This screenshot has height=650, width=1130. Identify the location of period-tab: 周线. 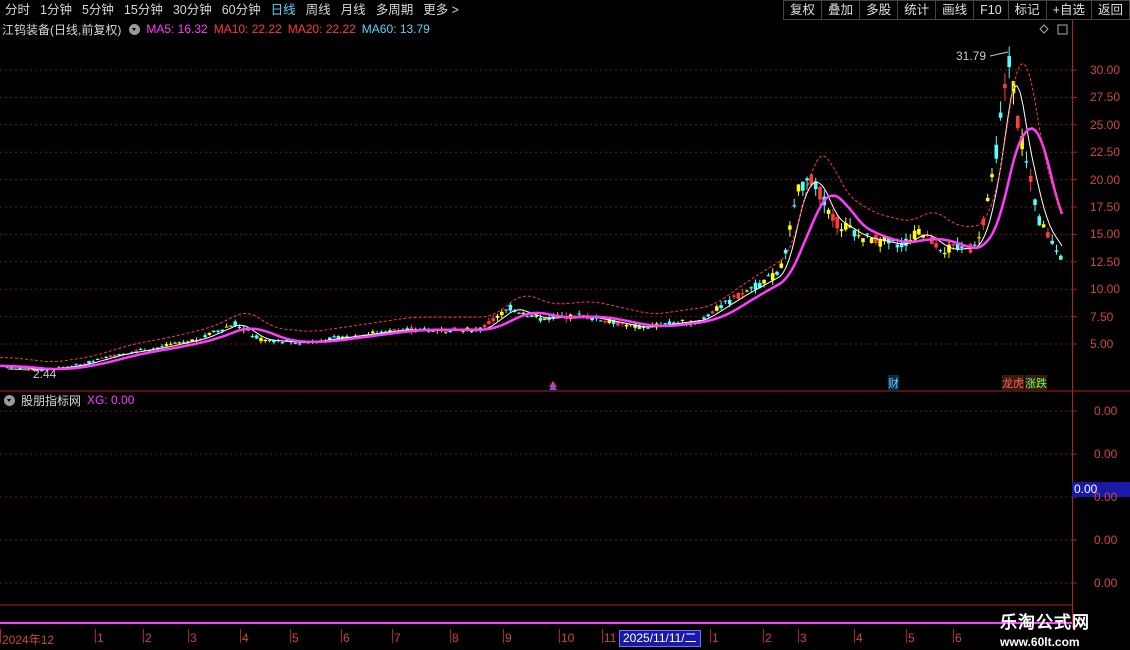
(318, 10).